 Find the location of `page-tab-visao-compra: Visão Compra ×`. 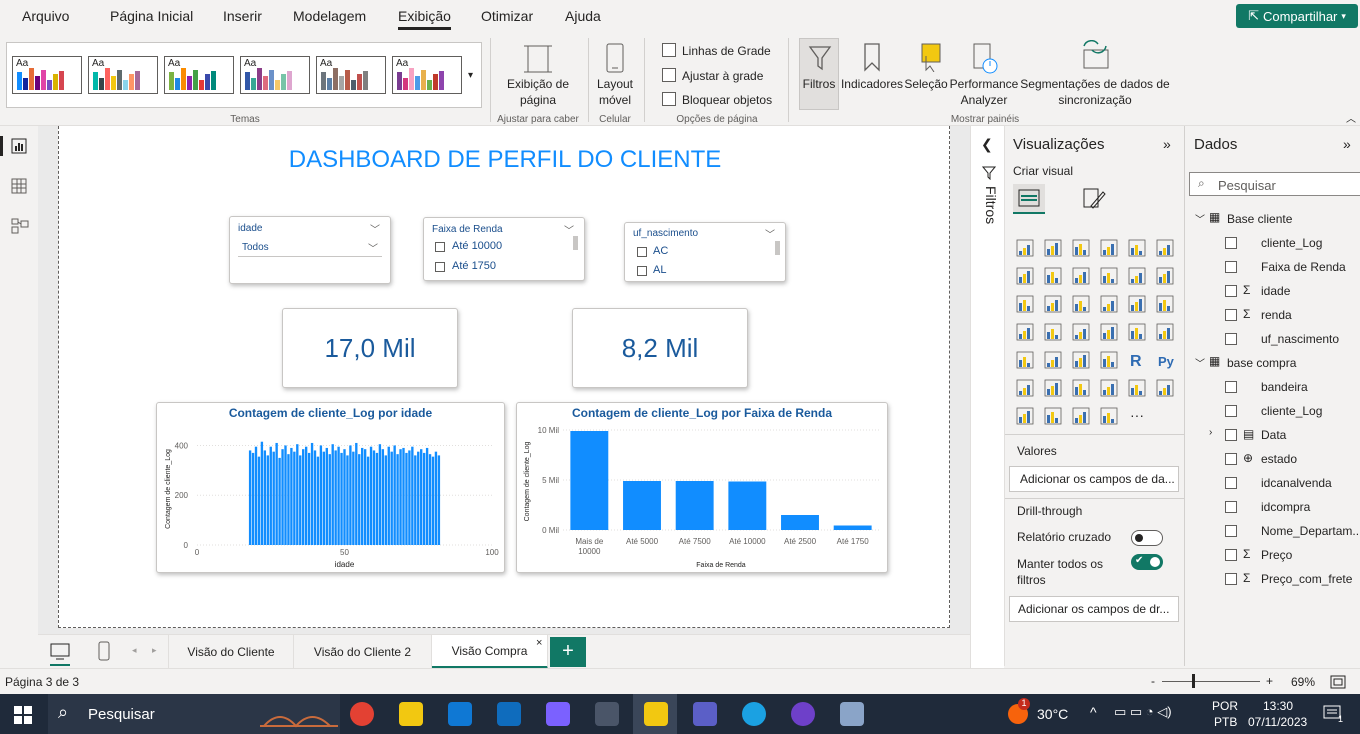

page-tab-visao-compra: Visão Compra × is located at coordinates (490, 652).